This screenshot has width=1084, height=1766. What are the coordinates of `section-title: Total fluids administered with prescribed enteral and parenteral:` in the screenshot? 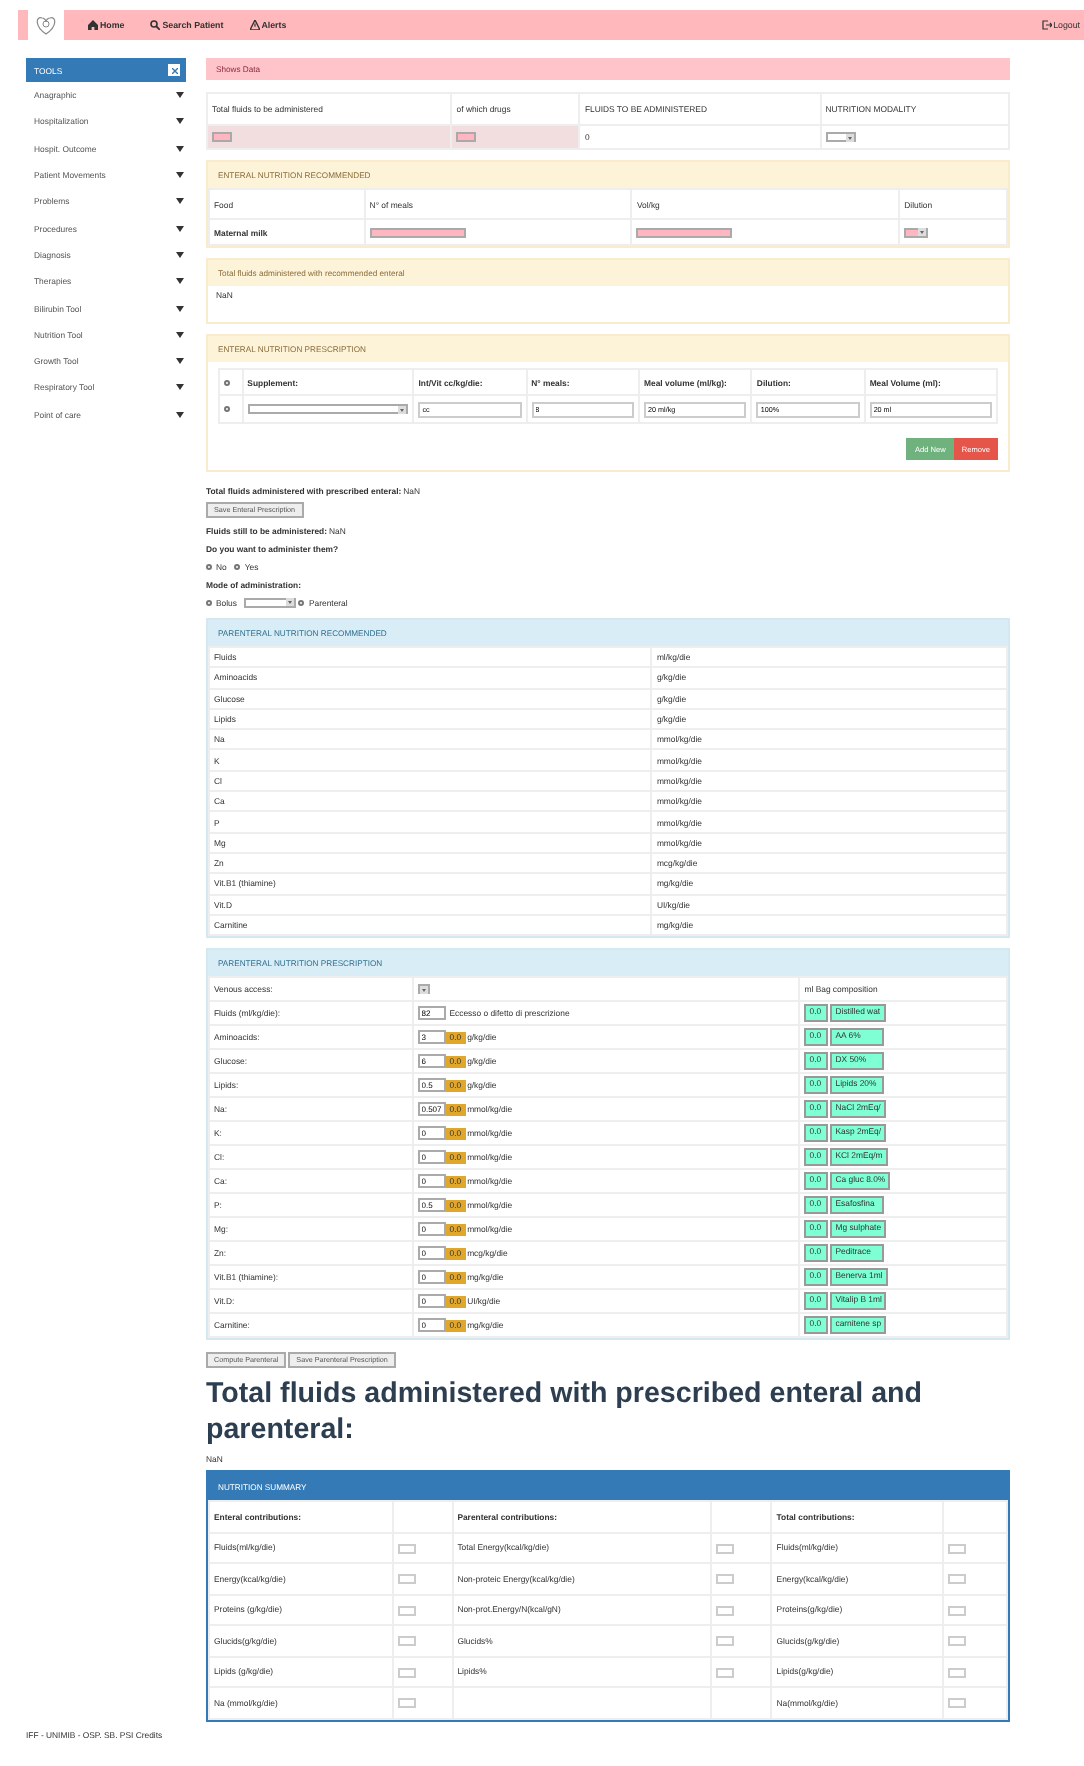 It's located at (565, 1412).